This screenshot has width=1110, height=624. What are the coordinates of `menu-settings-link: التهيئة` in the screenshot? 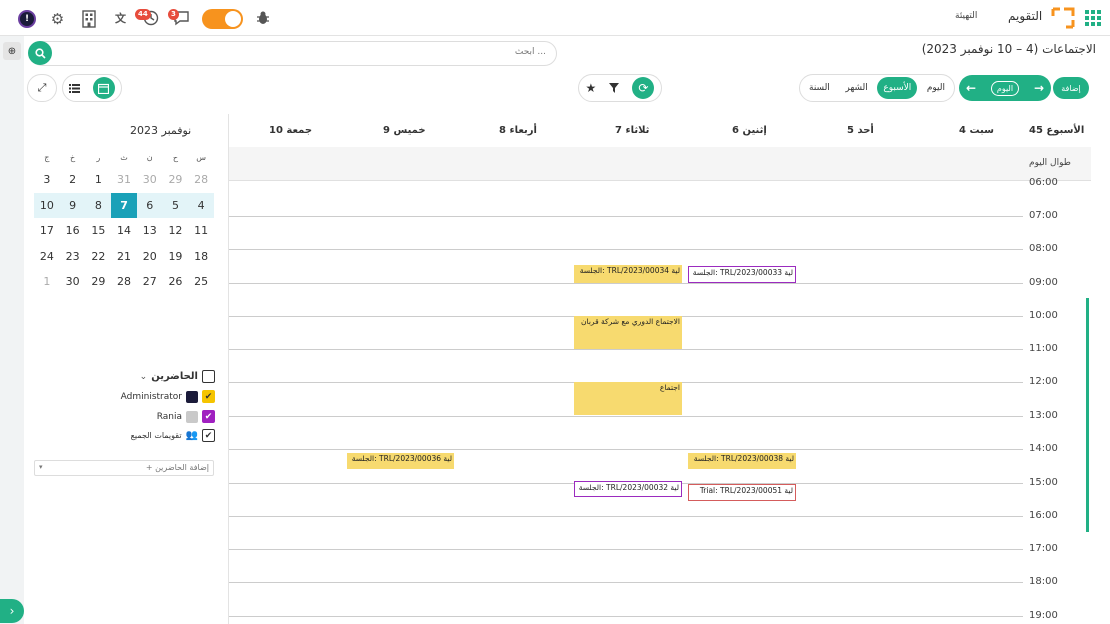 It's located at (966, 16).